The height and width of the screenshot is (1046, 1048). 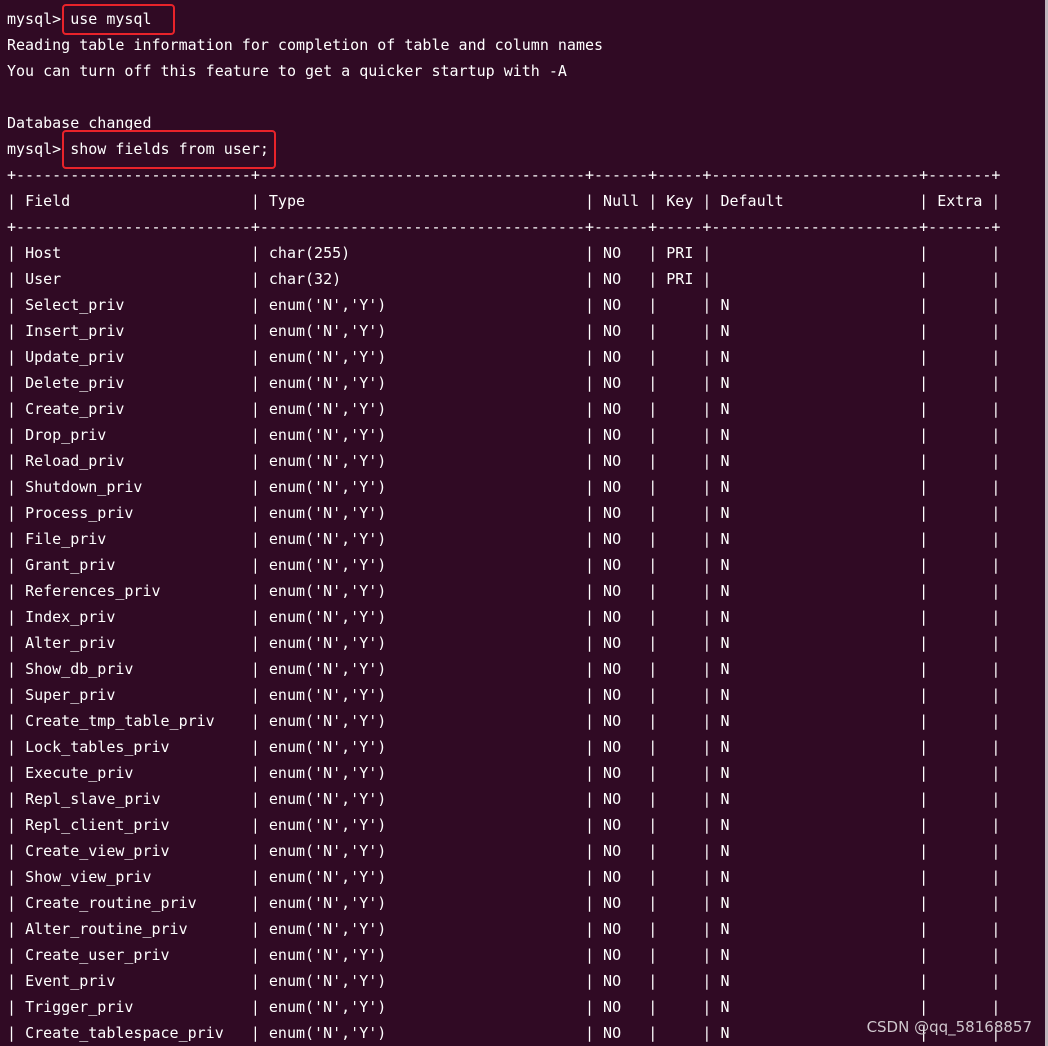 I want to click on header-key: Key, so click(x=680, y=201).